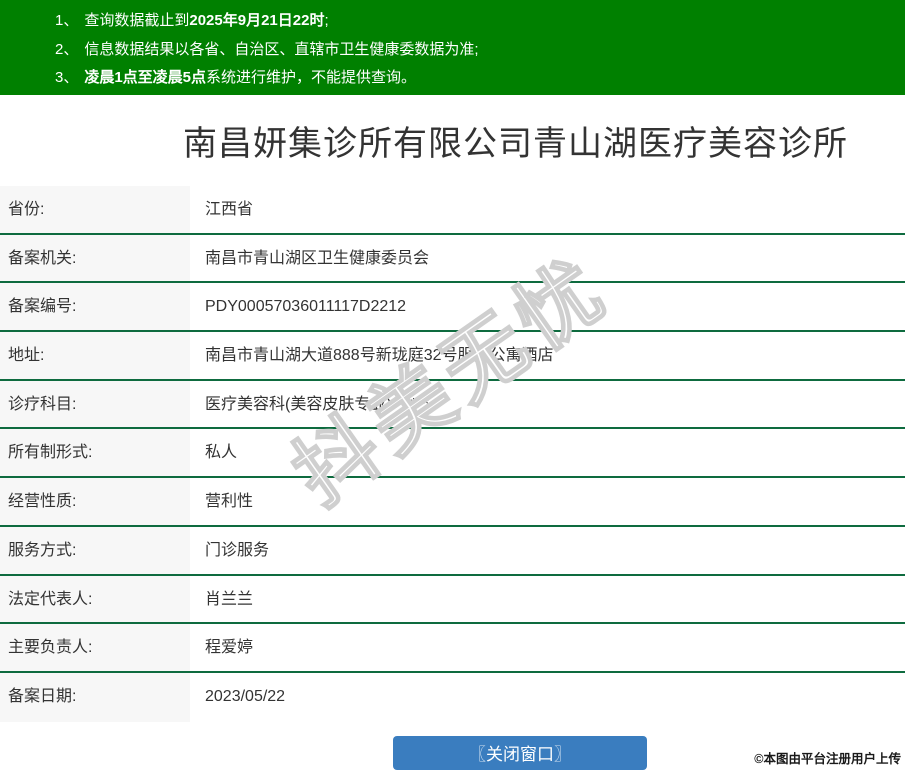 The image size is (905, 771). What do you see at coordinates (547, 258) in the screenshot?
I see `row-value: 南昌市青山湖区卫生健康委员会` at bounding box center [547, 258].